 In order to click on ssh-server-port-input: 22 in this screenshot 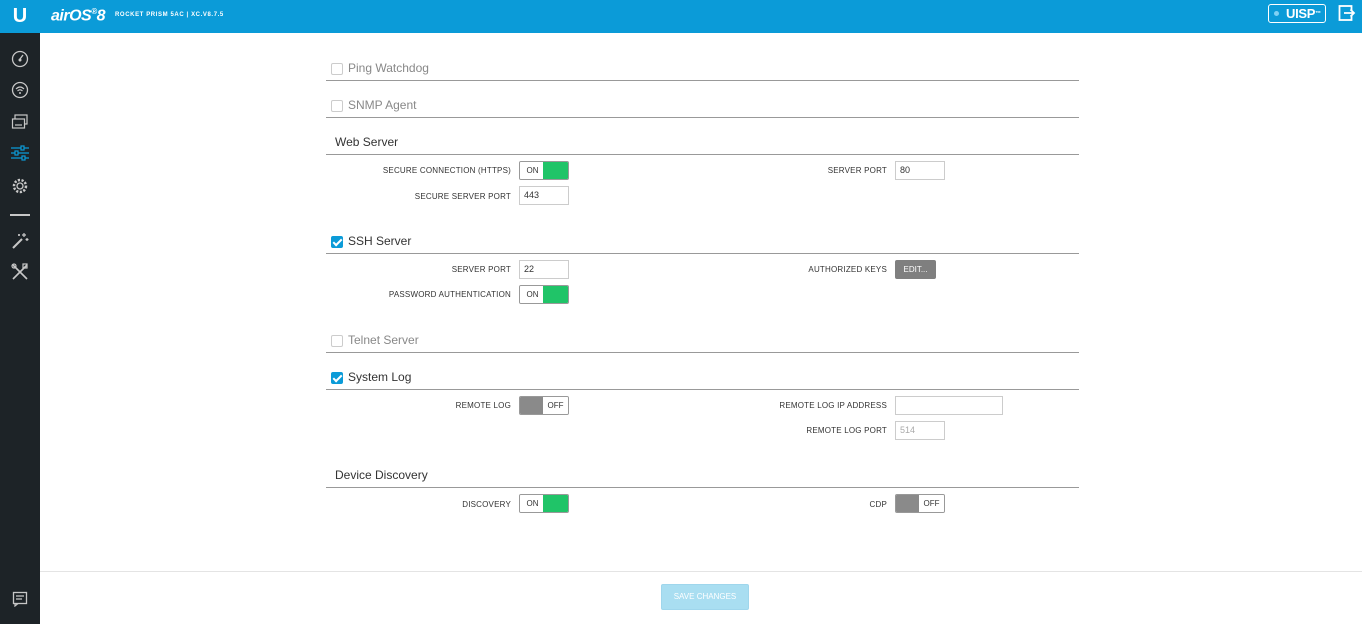, I will do `click(544, 269)`.